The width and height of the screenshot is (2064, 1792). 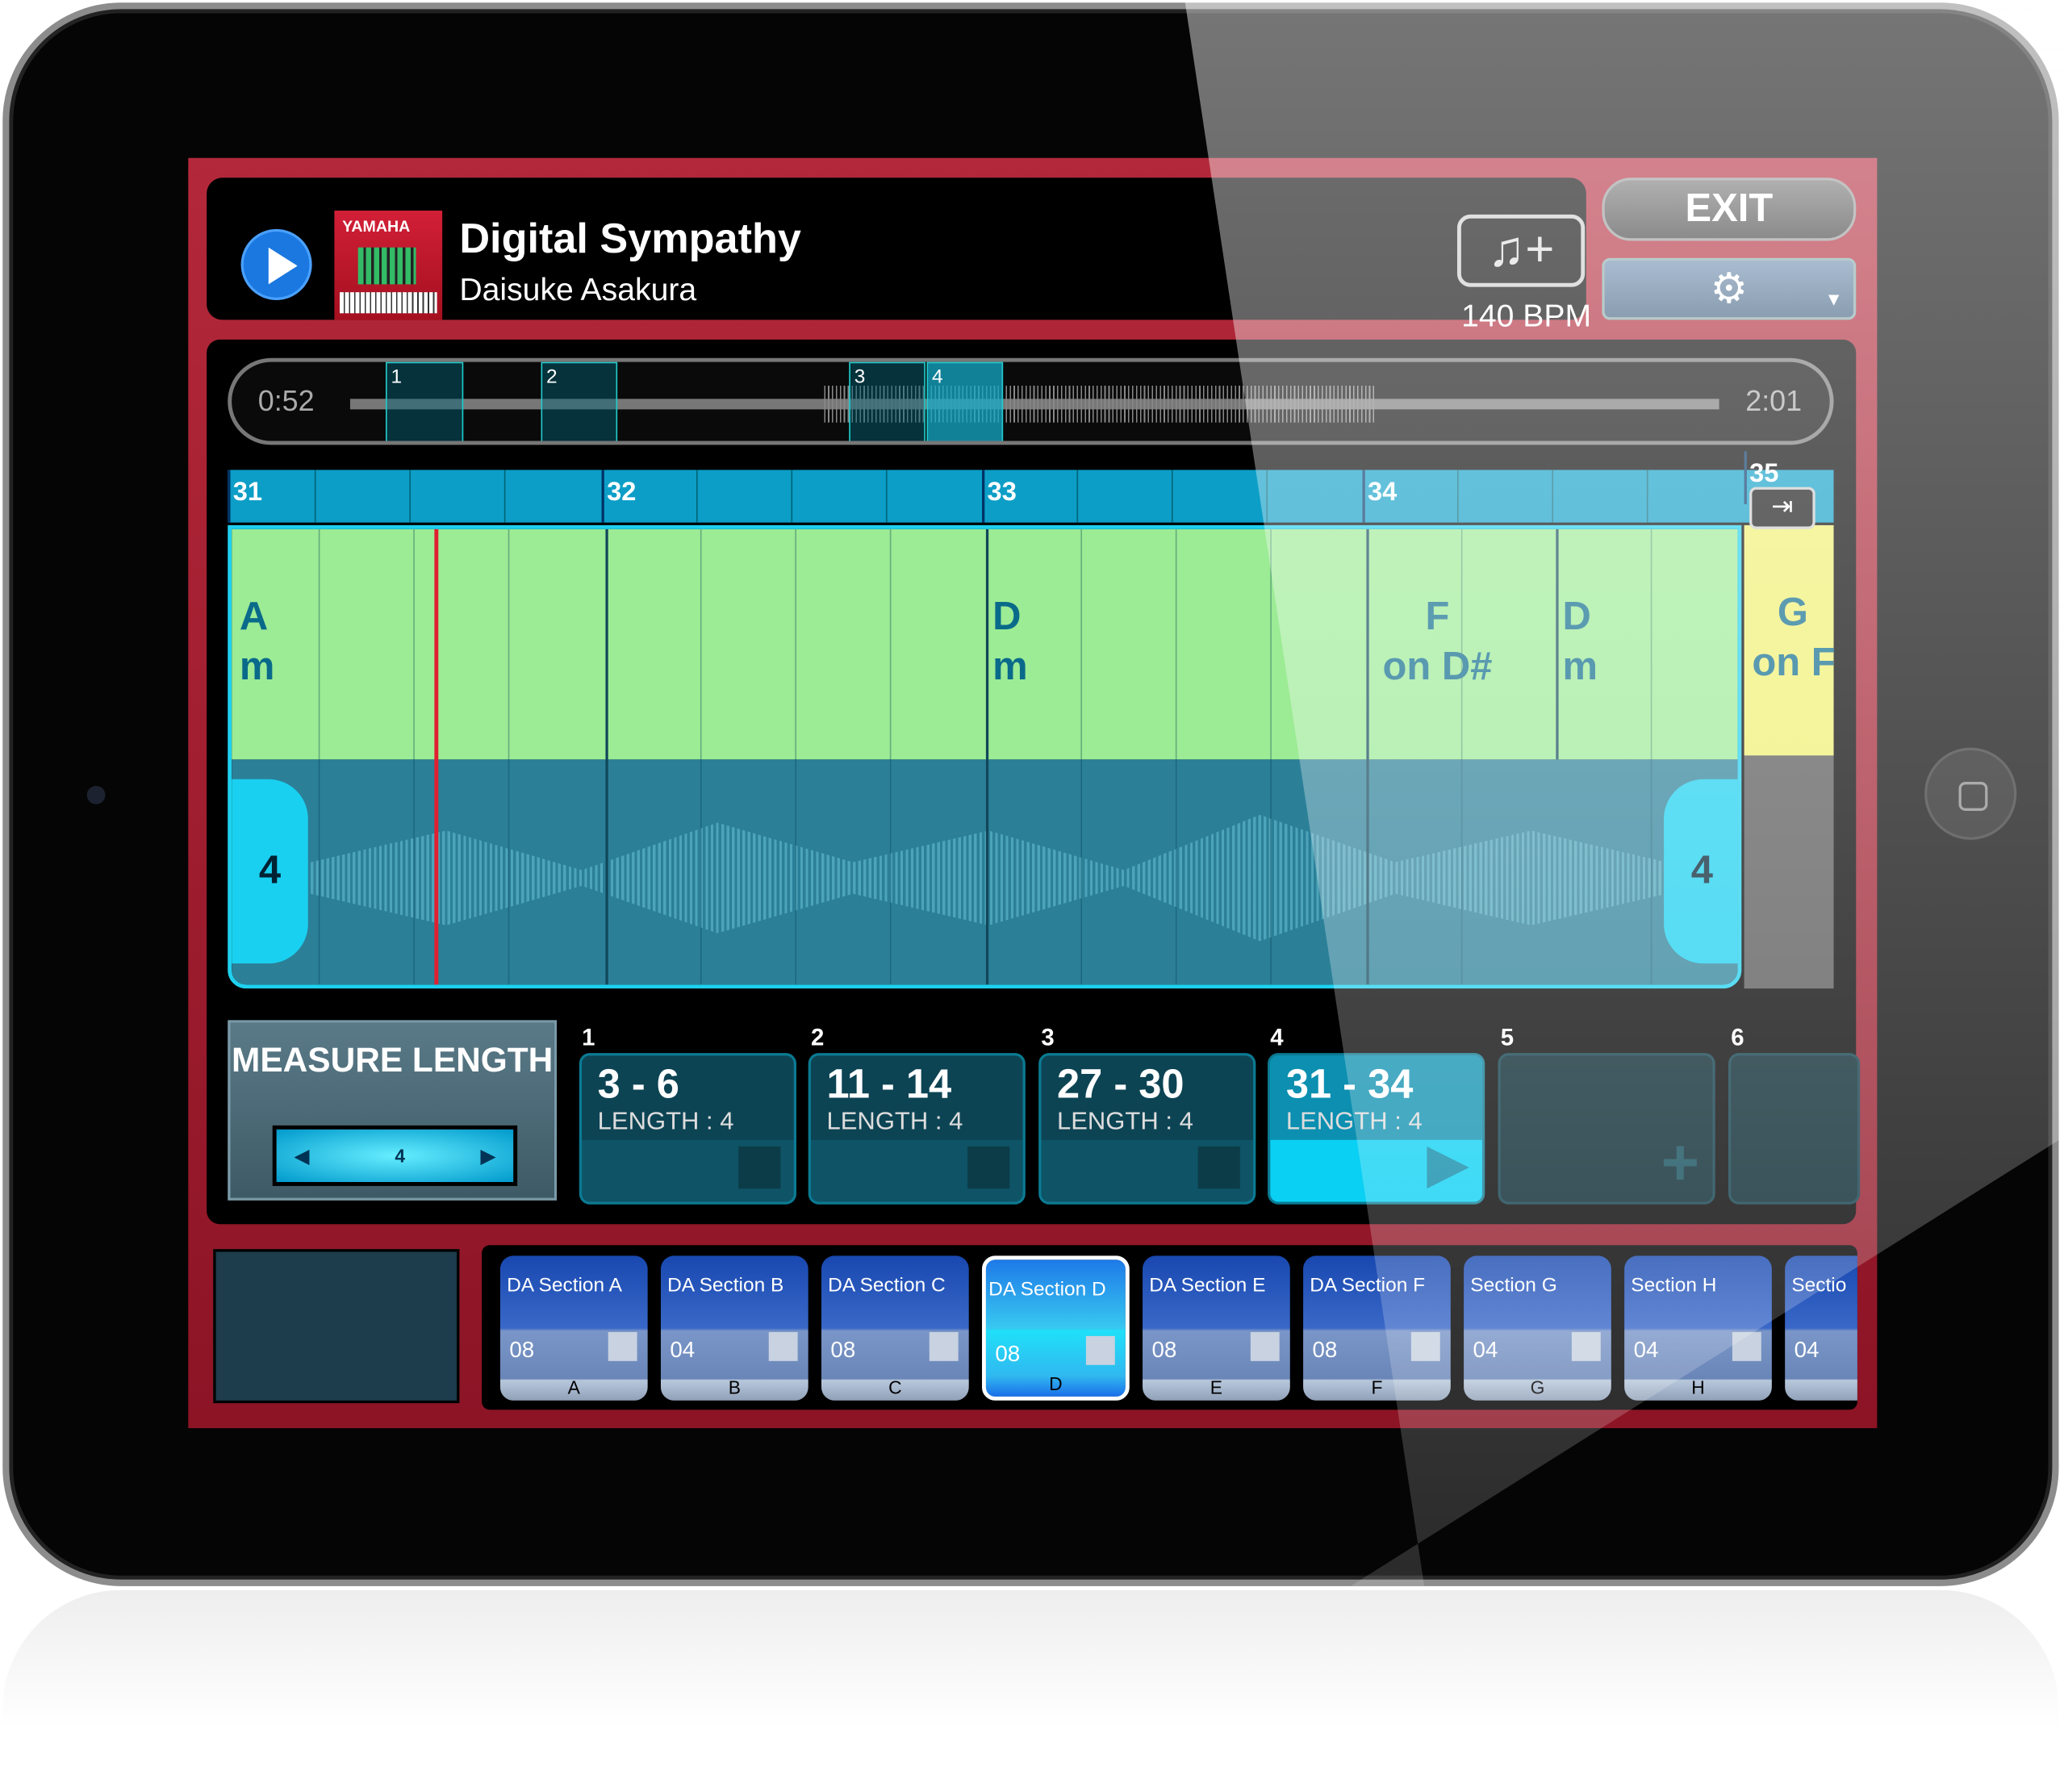 I want to click on section-count: 08, so click(x=1325, y=1350).